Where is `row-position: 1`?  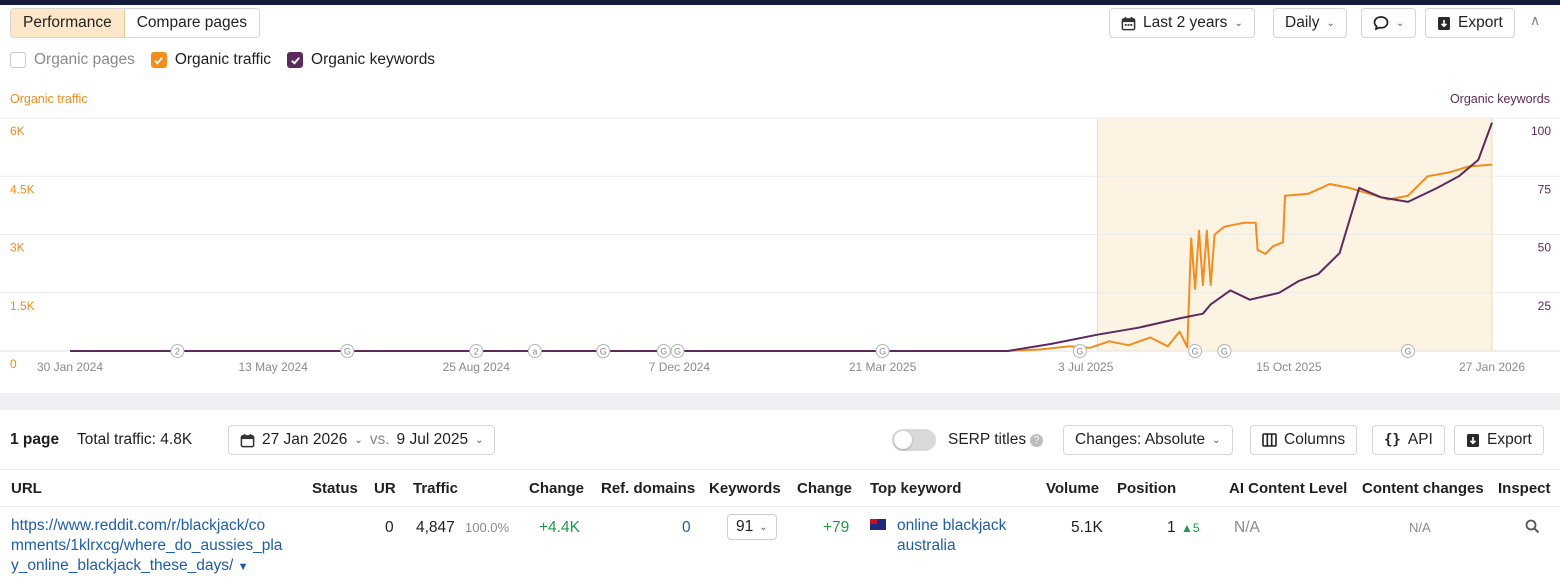 row-position: 1 is located at coordinates (1171, 527).